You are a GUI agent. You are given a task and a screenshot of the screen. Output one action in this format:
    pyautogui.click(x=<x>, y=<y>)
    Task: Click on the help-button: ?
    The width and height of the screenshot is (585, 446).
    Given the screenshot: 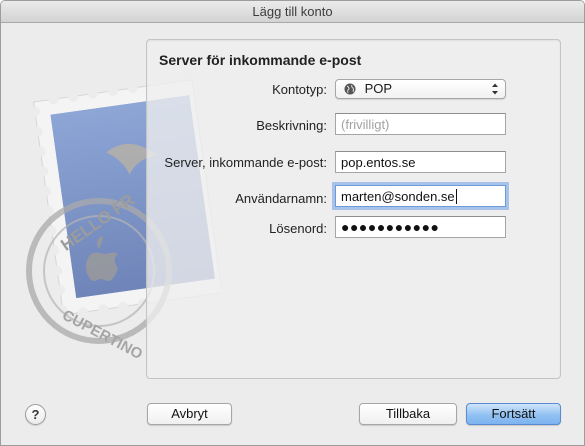 What is the action you would take?
    pyautogui.click(x=35, y=414)
    